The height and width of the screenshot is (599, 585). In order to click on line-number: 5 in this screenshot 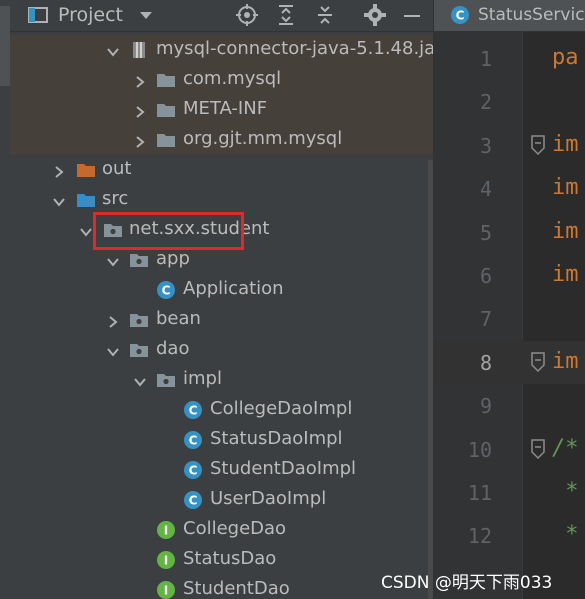, I will do `click(485, 233)`.